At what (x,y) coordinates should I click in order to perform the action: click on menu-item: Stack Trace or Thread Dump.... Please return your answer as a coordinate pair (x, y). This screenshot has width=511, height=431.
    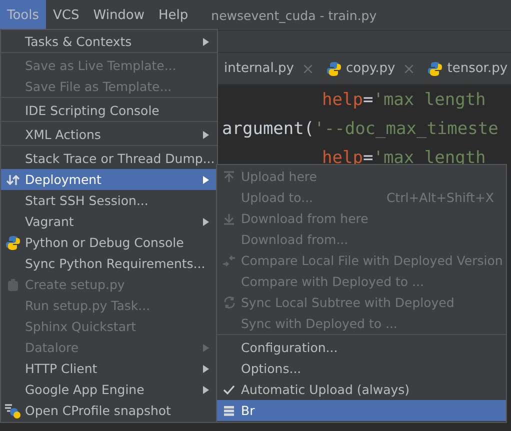
    Looking at the image, I should click on (109, 158).